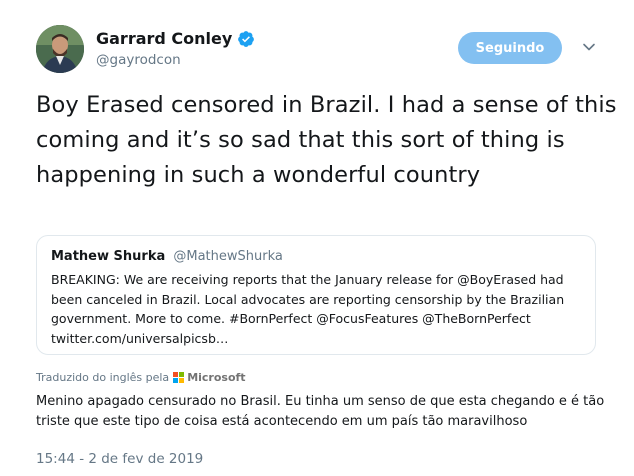  Describe the element at coordinates (167, 256) in the screenshot. I see `quoted-tweet-header: Mathew Shurka @MathewShurka` at that location.